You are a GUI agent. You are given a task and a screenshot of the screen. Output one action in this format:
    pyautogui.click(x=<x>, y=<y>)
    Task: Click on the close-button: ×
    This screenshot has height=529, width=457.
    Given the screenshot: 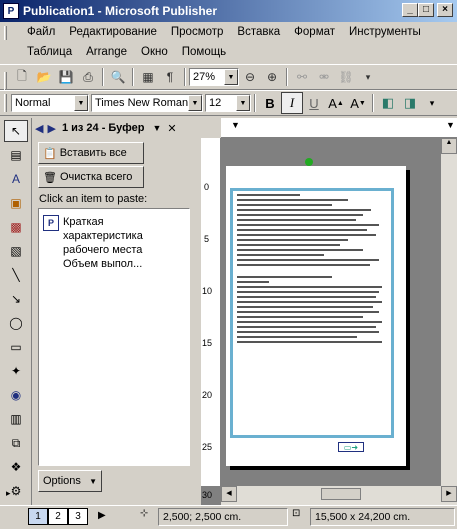 What is the action you would take?
    pyautogui.click(x=445, y=10)
    